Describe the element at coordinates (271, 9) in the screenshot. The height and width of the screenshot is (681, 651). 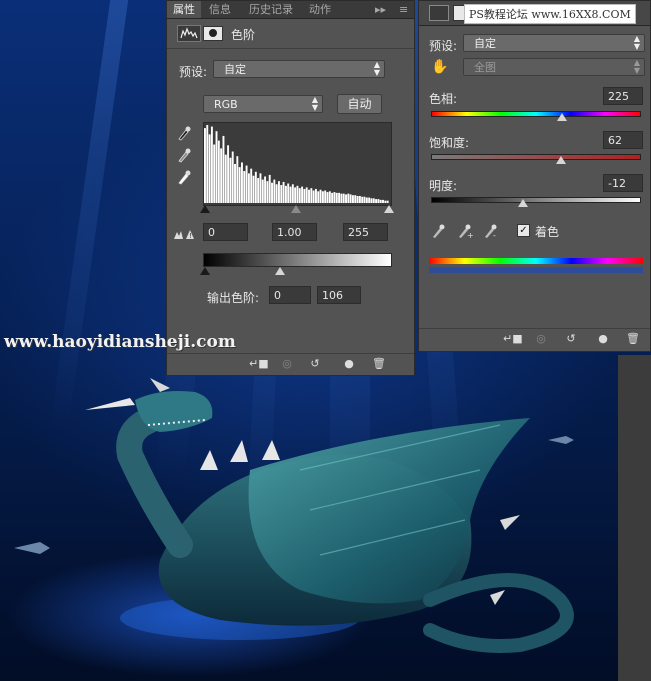
I see `tab-history: 历史记录` at that location.